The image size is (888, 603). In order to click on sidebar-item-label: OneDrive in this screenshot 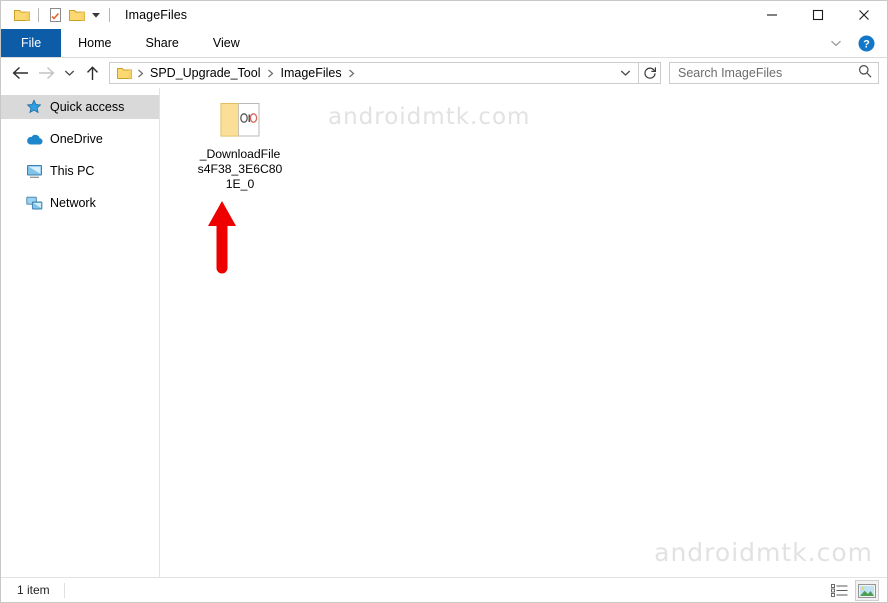, I will do `click(76, 139)`.